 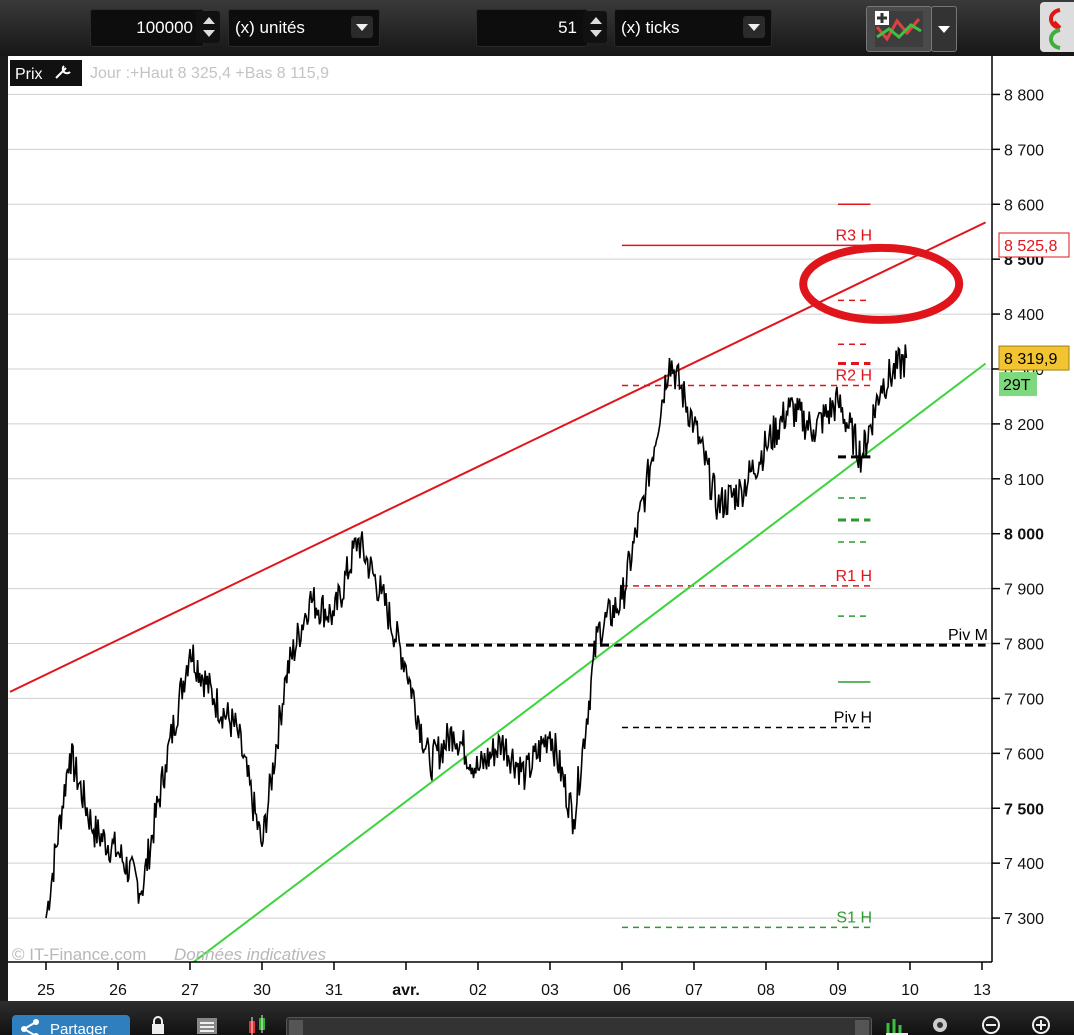 What do you see at coordinates (190, 990) in the screenshot?
I see `x-tick-label: 27` at bounding box center [190, 990].